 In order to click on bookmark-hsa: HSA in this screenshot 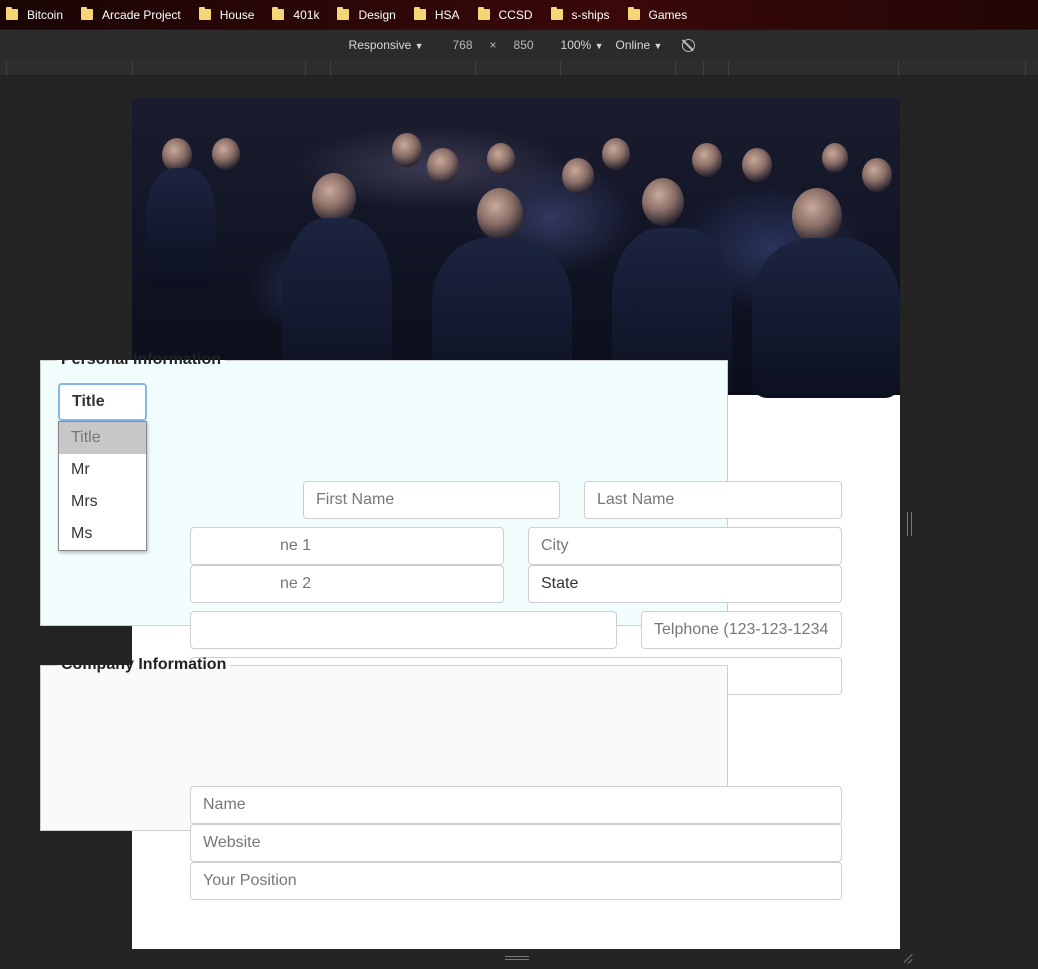, I will do `click(436, 14)`.